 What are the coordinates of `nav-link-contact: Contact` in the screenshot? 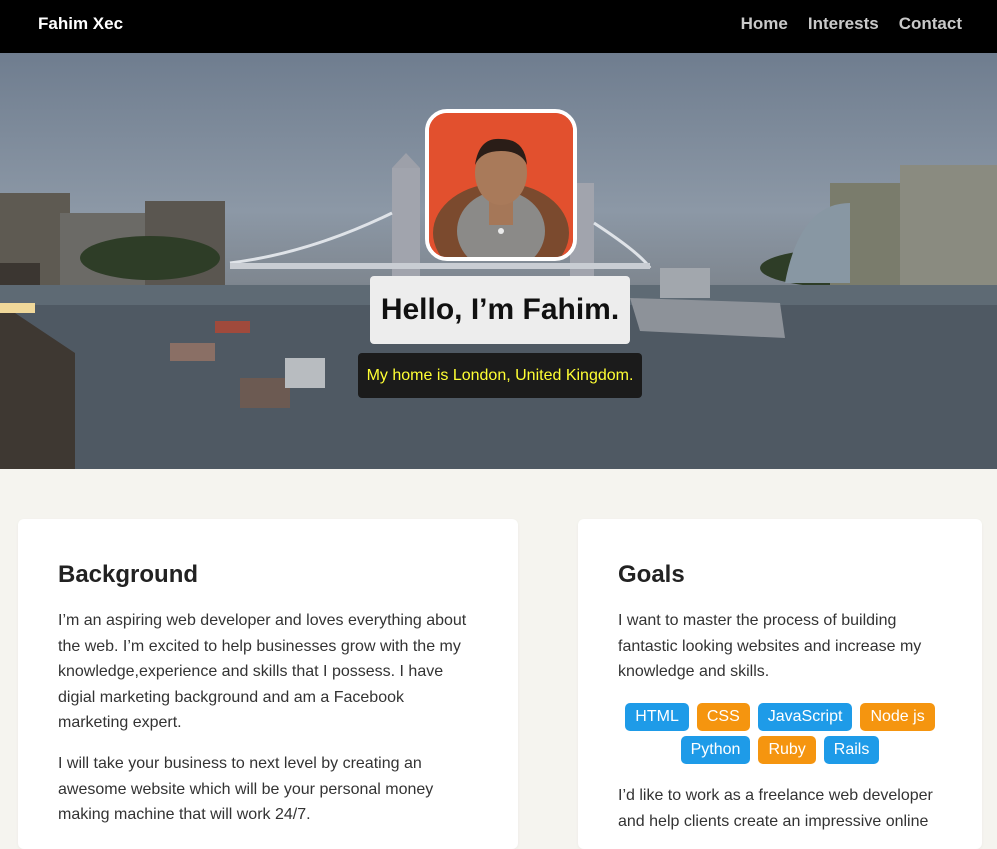 It's located at (930, 23).